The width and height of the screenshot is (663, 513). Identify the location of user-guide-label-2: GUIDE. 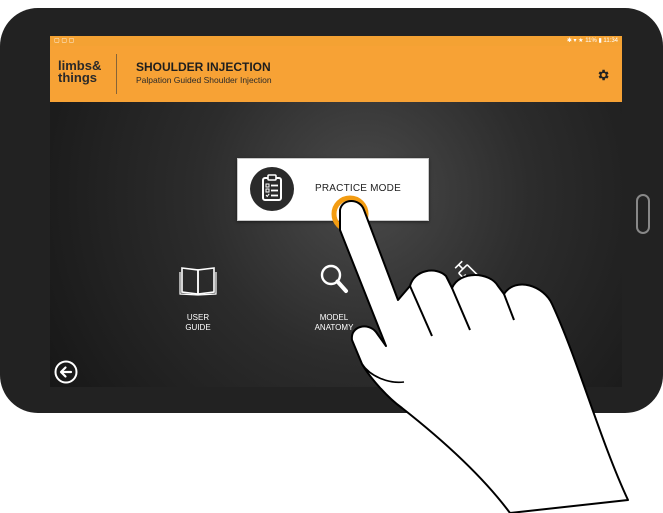
(198, 327).